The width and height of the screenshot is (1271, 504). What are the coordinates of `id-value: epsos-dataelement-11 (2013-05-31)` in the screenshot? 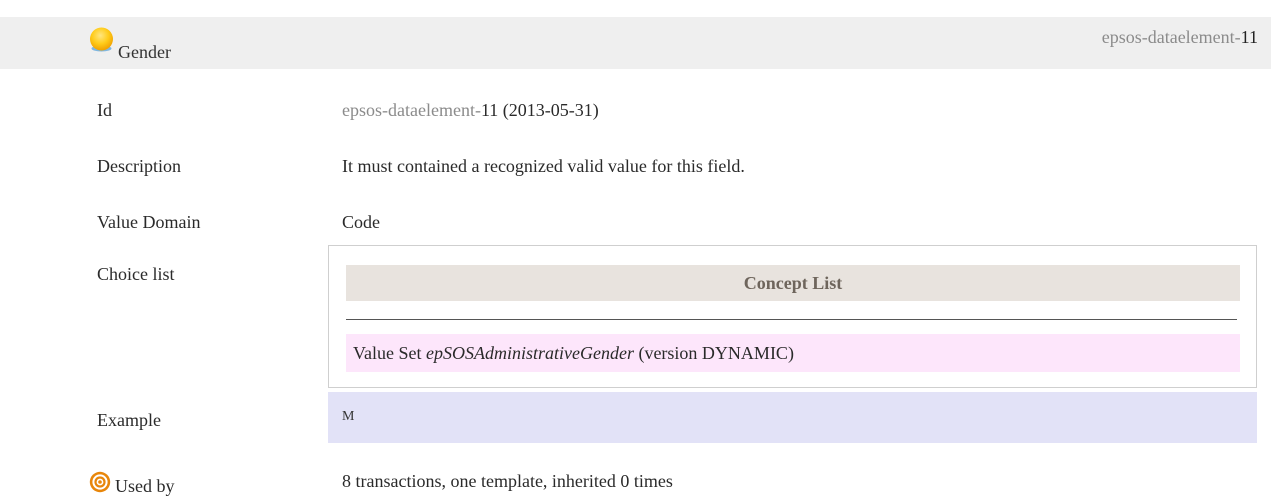 It's located at (470, 110).